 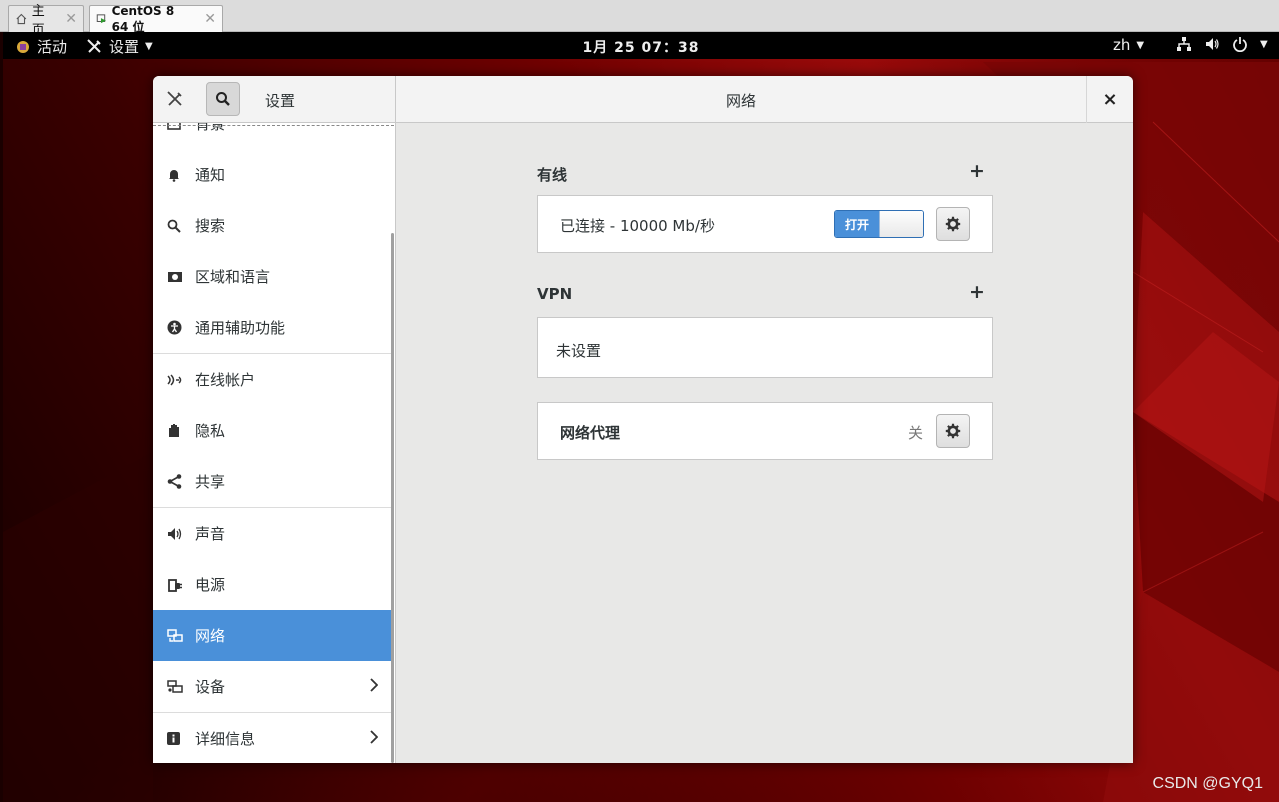 I want to click on sidebar-scrollbar, so click(x=392, y=498).